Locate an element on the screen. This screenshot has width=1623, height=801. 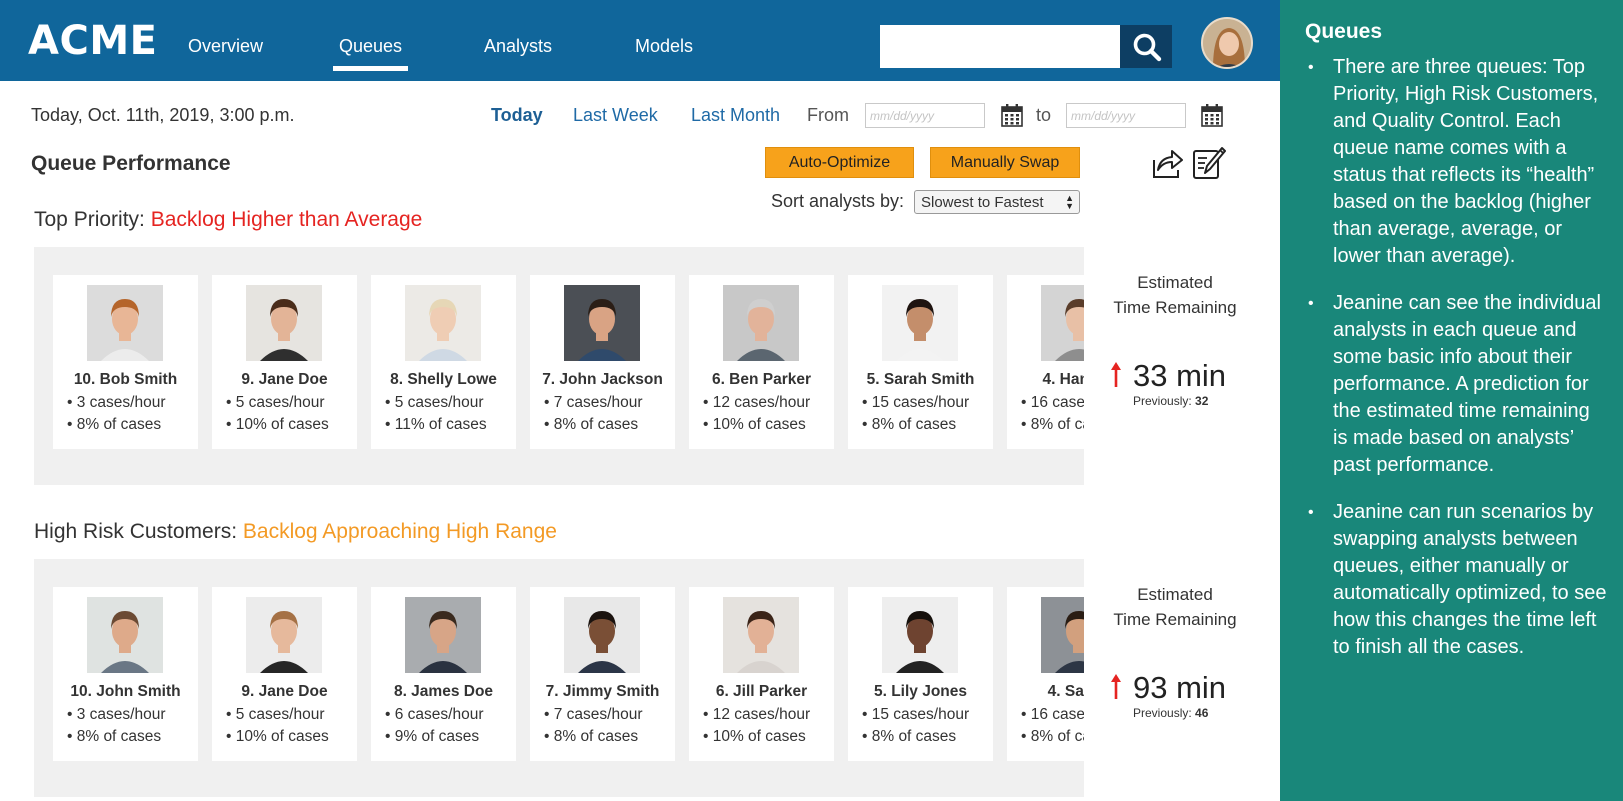
range-today: Today is located at coordinates (517, 115).